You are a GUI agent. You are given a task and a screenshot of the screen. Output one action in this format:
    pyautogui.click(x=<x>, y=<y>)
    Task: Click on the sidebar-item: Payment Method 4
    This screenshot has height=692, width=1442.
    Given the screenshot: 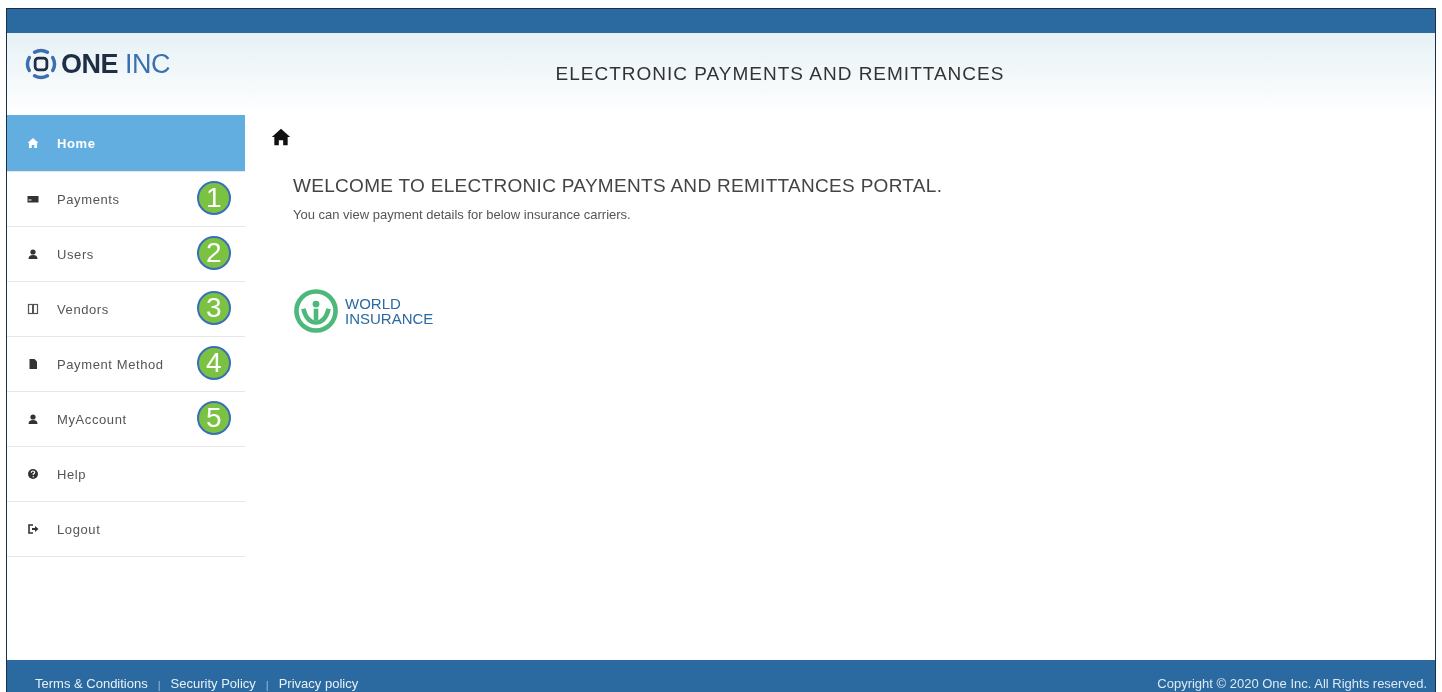 What is the action you would take?
    pyautogui.click(x=126, y=364)
    